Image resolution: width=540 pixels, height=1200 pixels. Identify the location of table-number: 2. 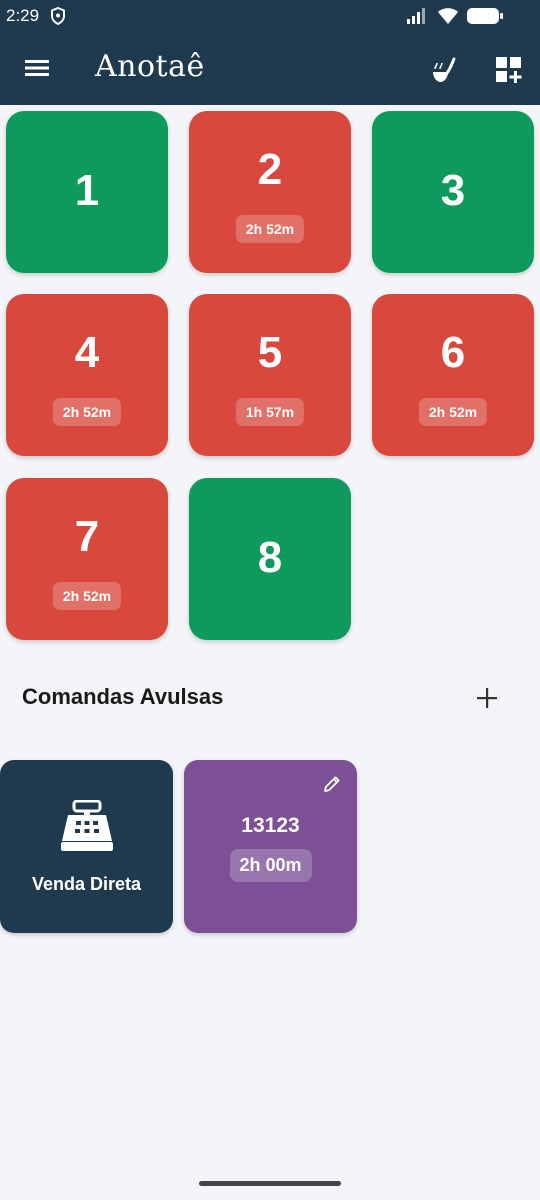
(270, 169).